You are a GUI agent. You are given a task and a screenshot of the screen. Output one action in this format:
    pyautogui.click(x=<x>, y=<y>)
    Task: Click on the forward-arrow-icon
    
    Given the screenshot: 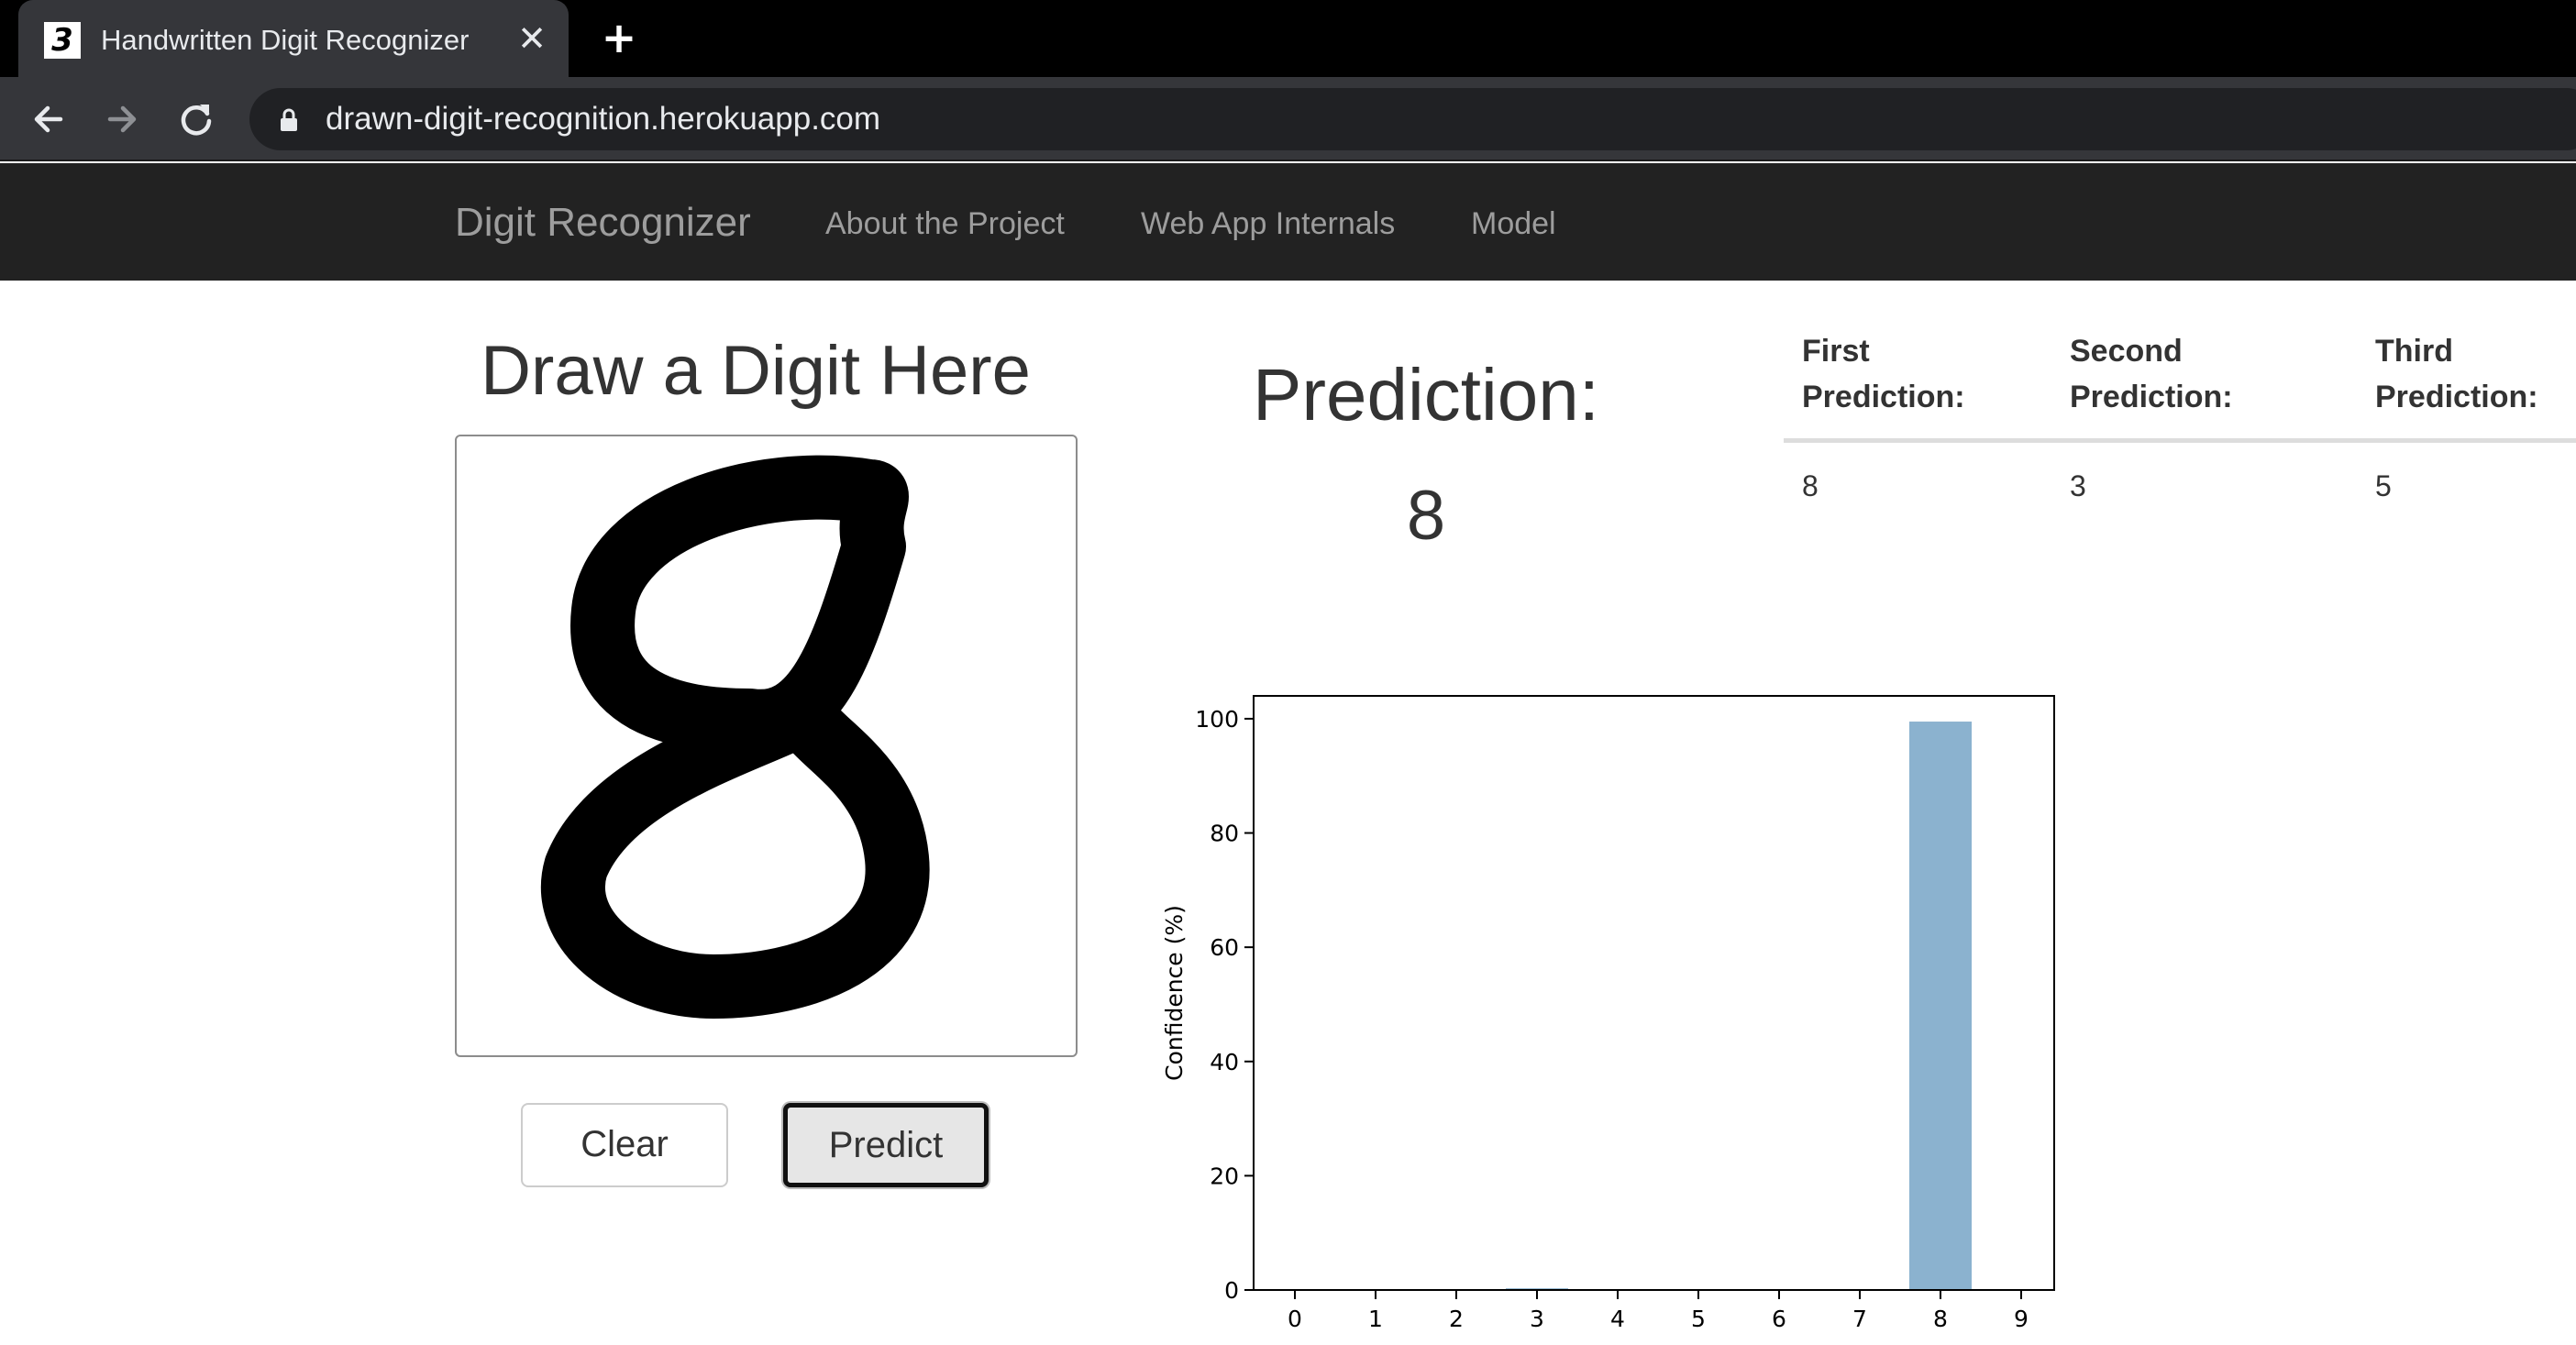 What is the action you would take?
    pyautogui.click(x=123, y=119)
    